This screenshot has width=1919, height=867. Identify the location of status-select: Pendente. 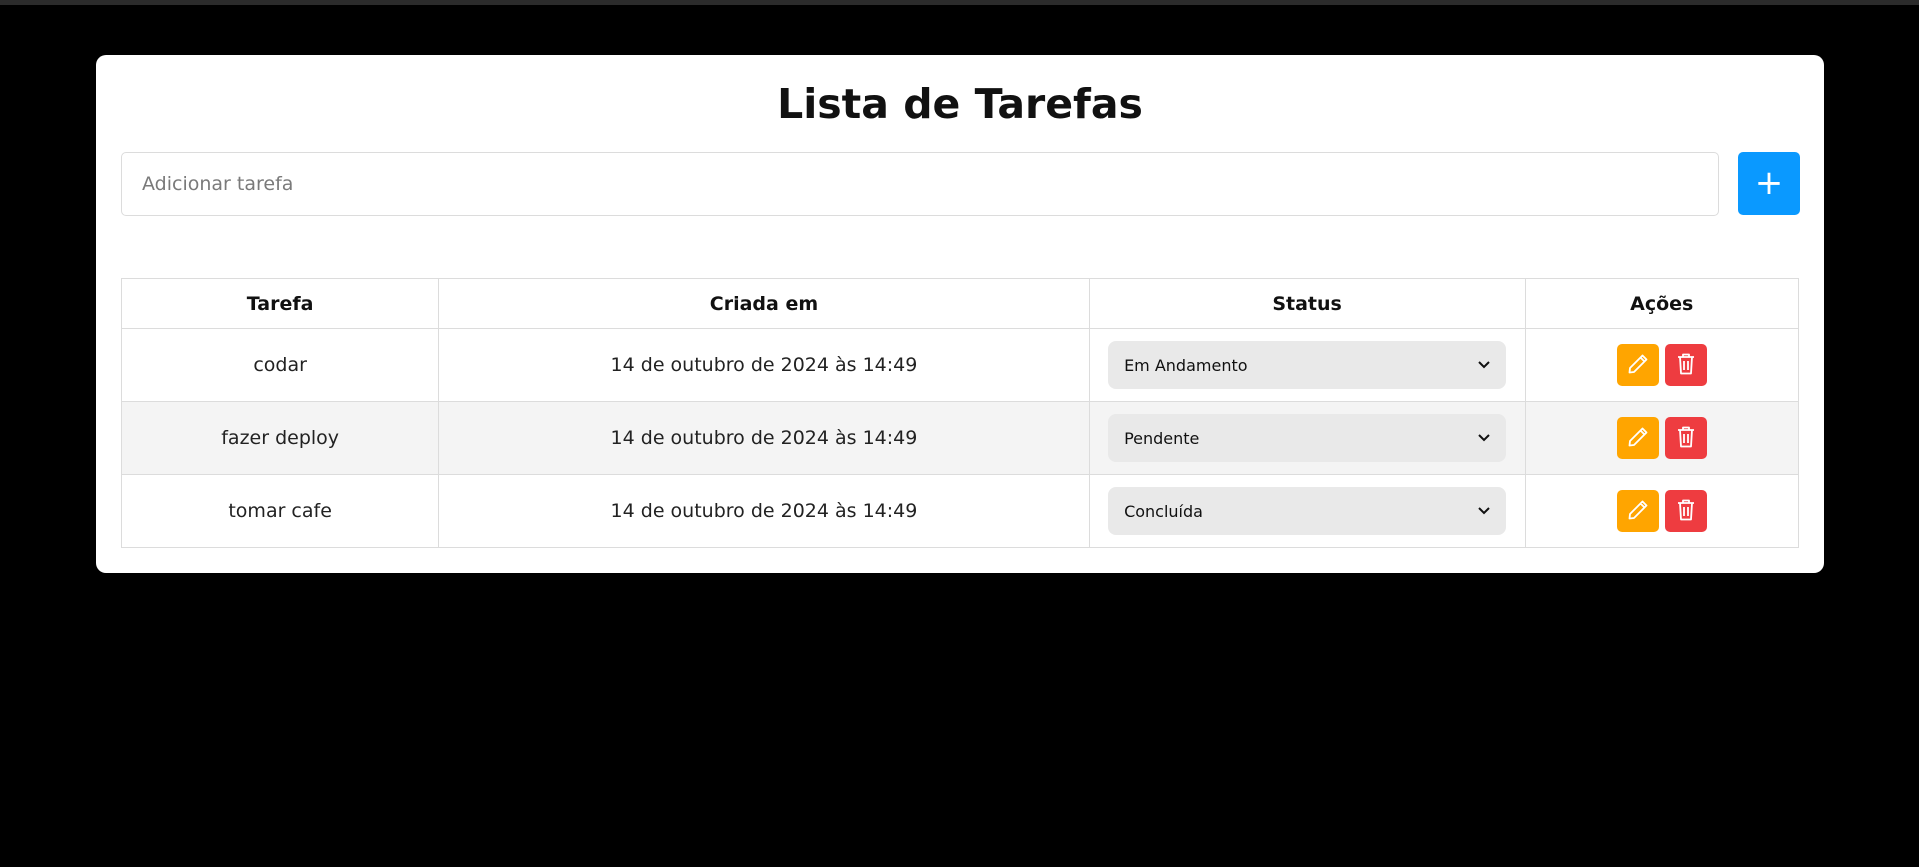
(1307, 438).